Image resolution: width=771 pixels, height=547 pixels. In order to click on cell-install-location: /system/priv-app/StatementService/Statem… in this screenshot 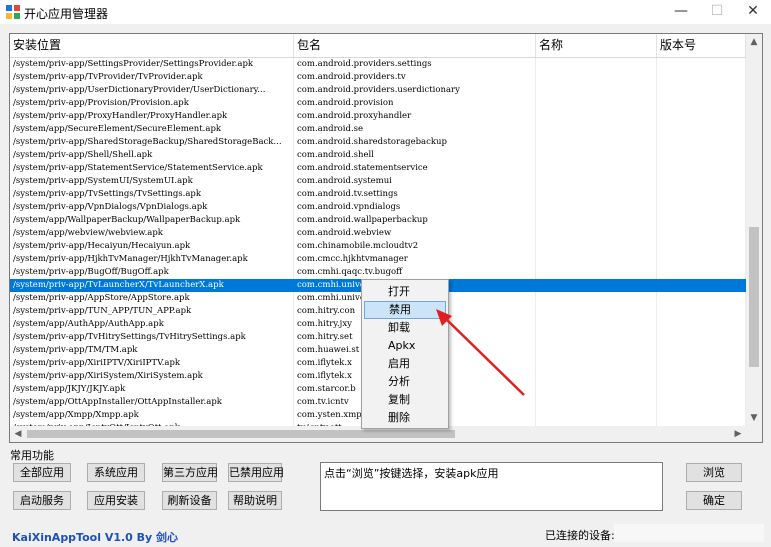, I will do `click(152, 168)`.